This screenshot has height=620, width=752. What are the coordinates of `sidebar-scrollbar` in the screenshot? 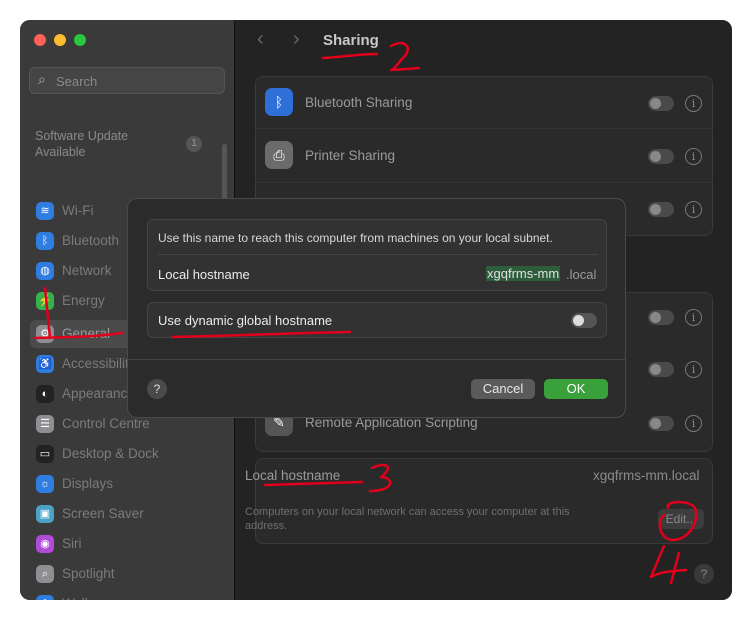 It's located at (224, 174).